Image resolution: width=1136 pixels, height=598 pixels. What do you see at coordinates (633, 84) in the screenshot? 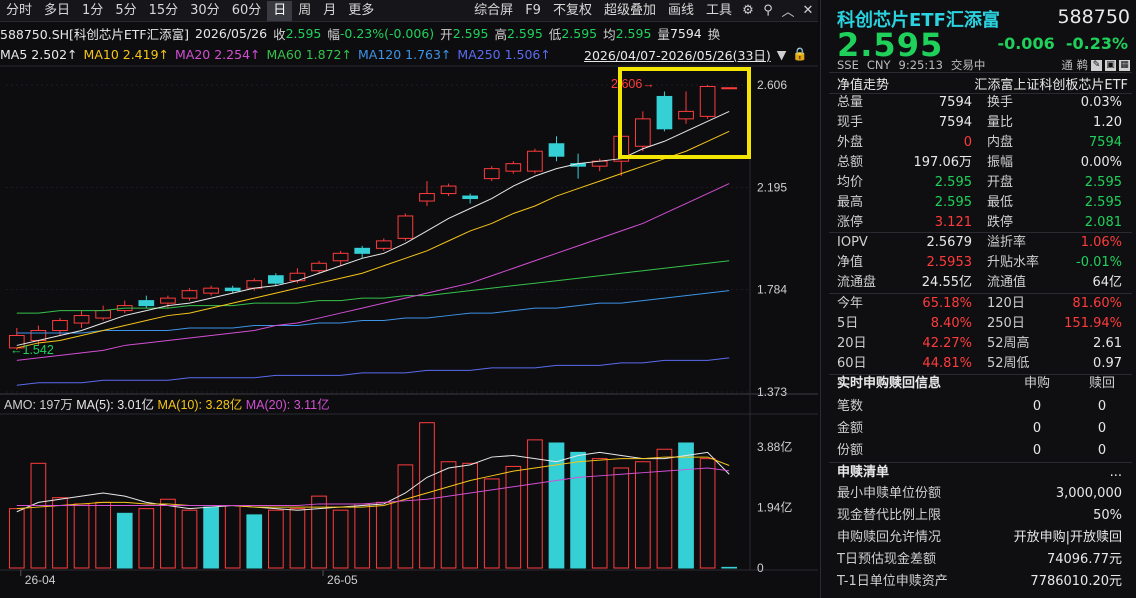
I see `max-price-marker: 2.606→` at bounding box center [633, 84].